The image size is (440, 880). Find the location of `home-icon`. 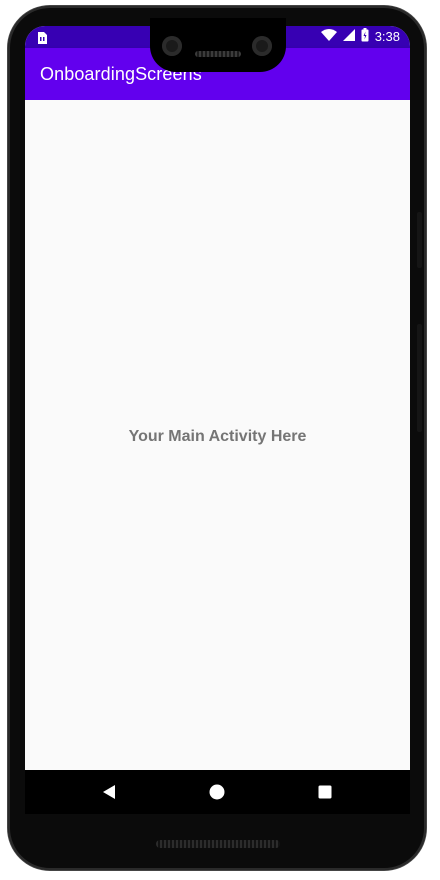

home-icon is located at coordinates (217, 792).